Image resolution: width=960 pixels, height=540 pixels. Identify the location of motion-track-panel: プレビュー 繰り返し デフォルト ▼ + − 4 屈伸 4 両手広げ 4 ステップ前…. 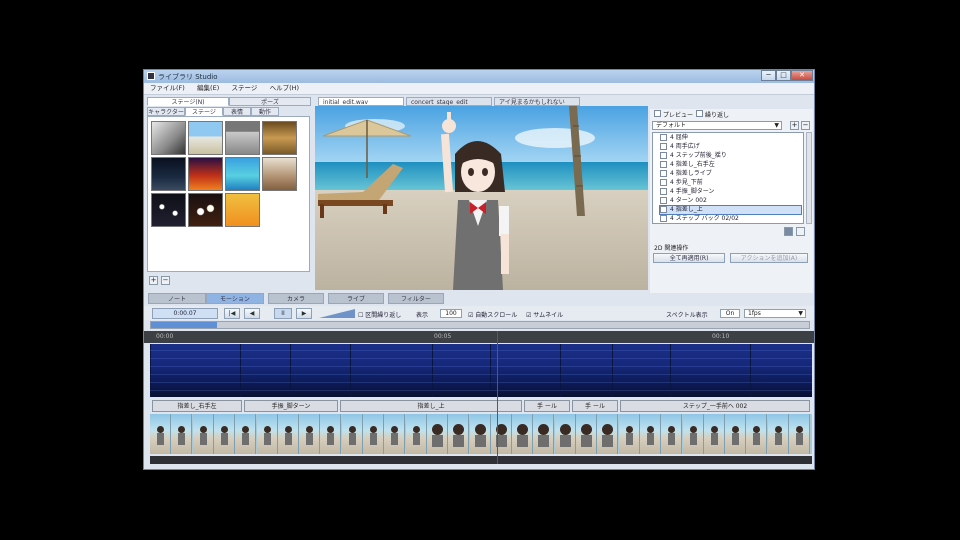
(731, 201).